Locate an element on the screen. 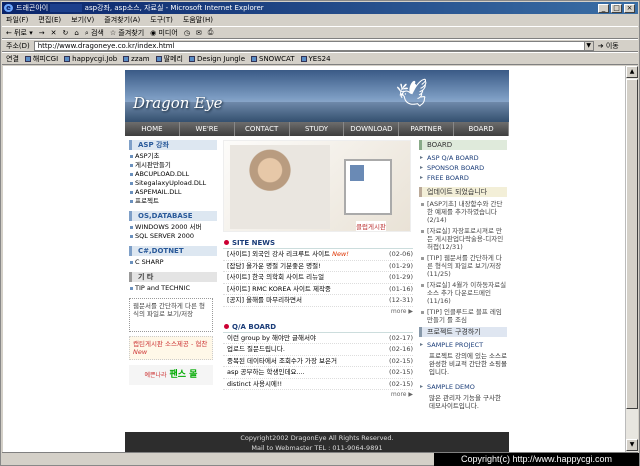  menu-help: 도움말(H) is located at coordinates (198, 20).